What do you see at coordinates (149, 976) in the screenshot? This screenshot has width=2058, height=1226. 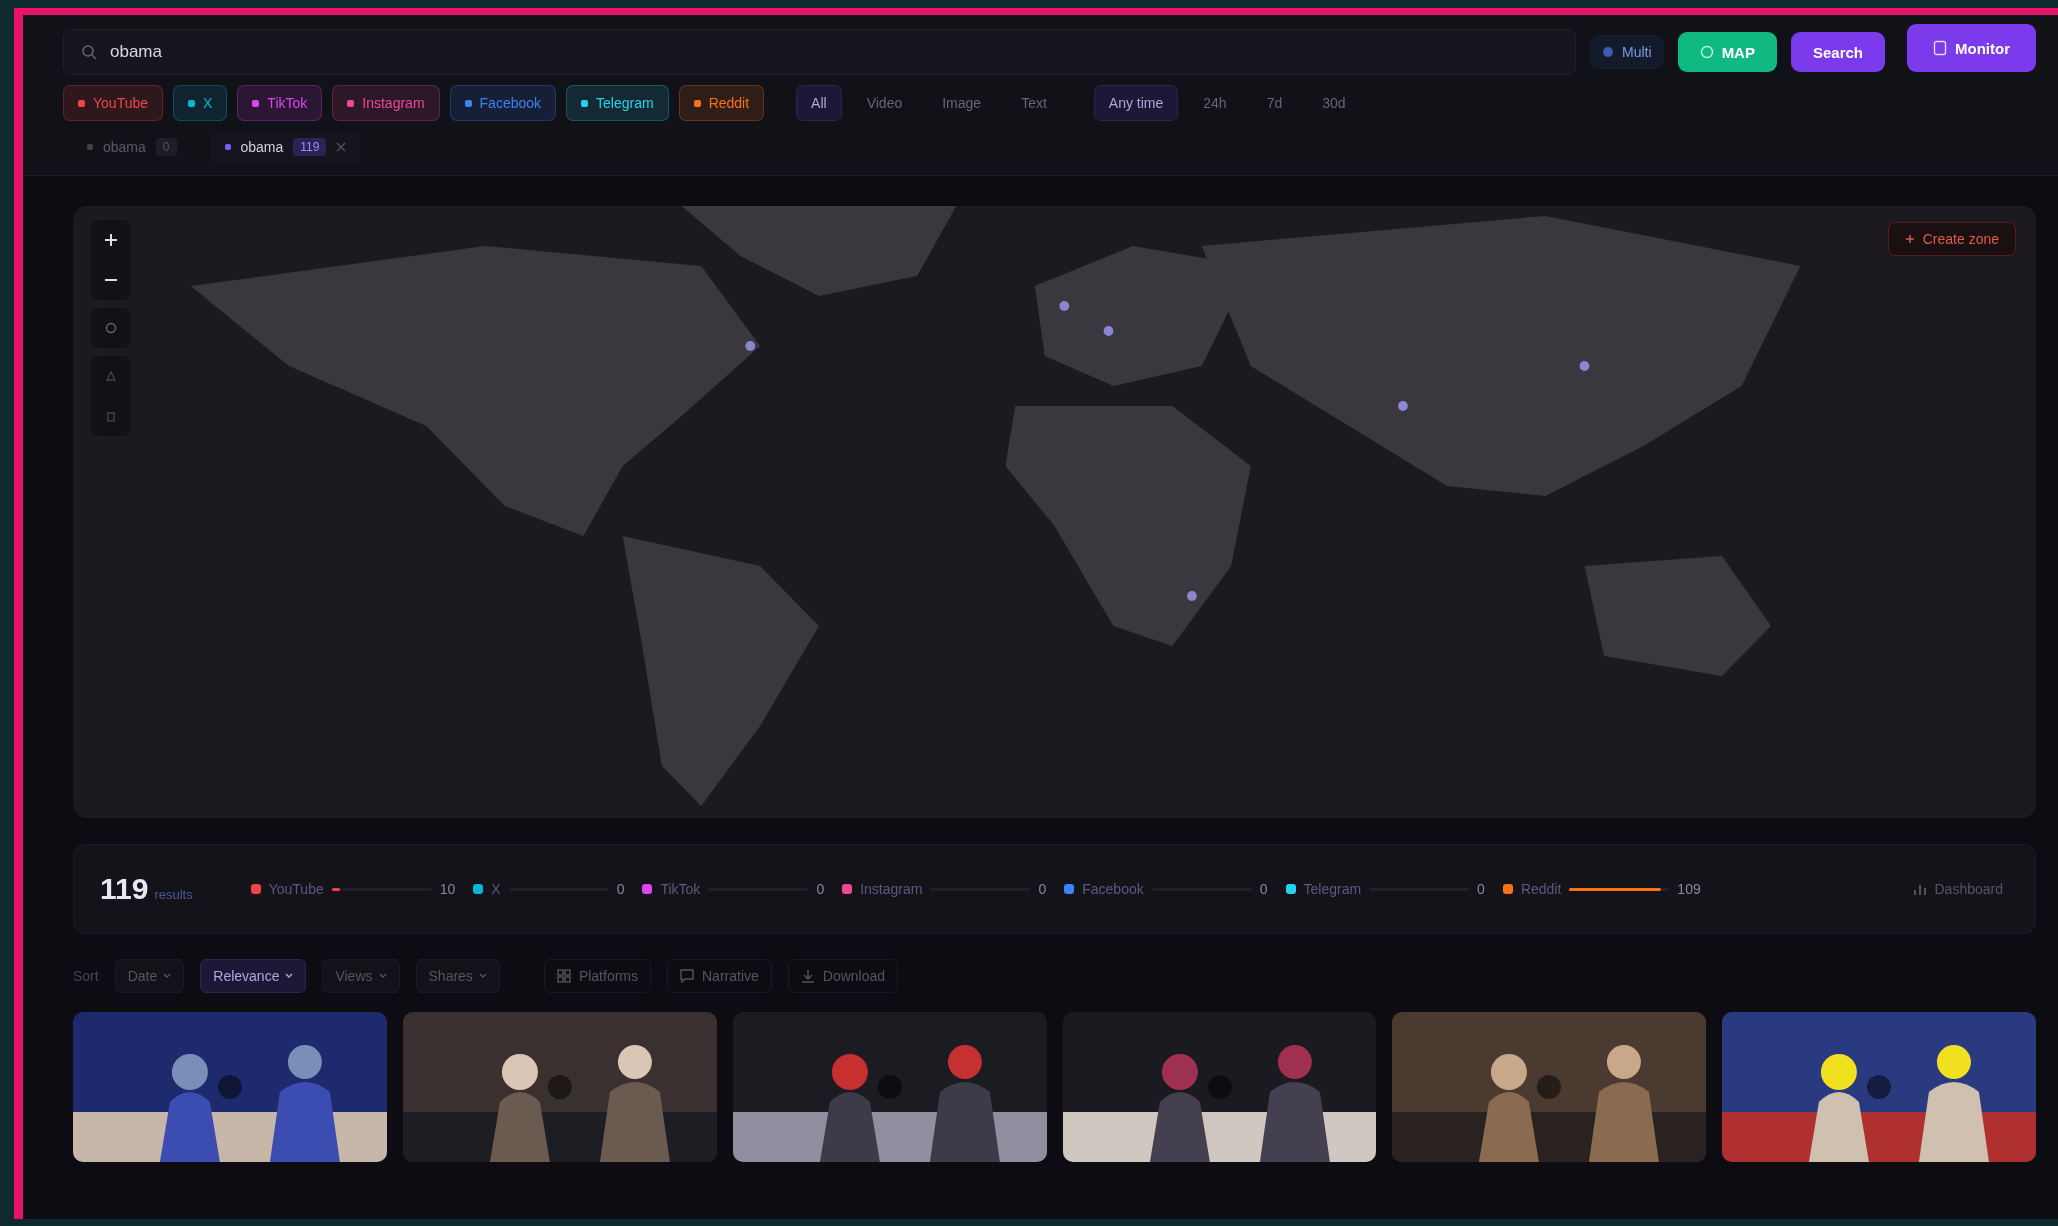 I see `sort-option: Date` at bounding box center [149, 976].